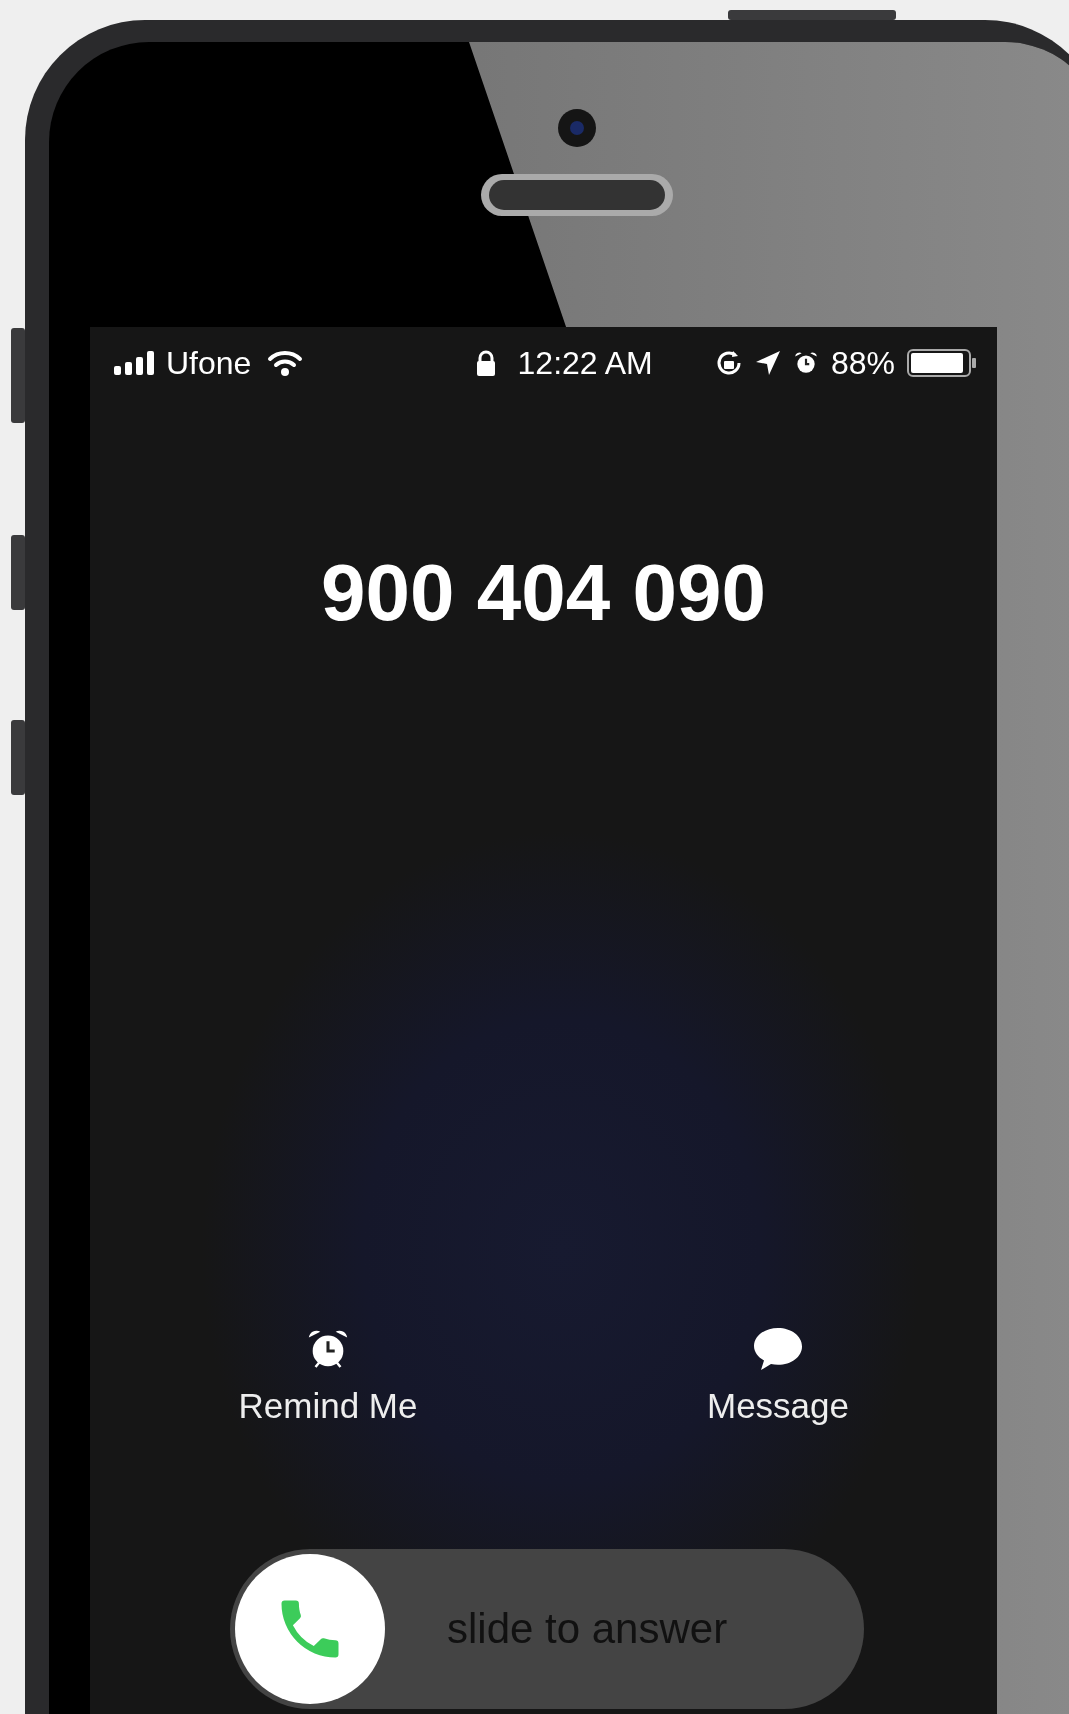 Image resolution: width=1069 pixels, height=1714 pixels. What do you see at coordinates (585, 363) in the screenshot?
I see `clock-time: 12:22 AM` at bounding box center [585, 363].